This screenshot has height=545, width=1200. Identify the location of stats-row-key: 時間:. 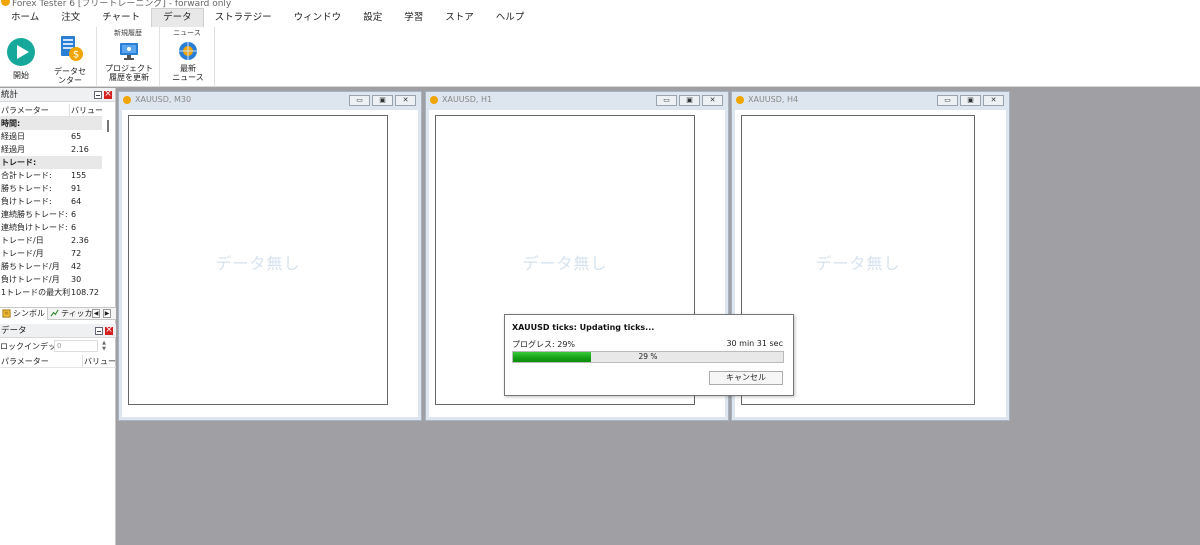
(11, 123).